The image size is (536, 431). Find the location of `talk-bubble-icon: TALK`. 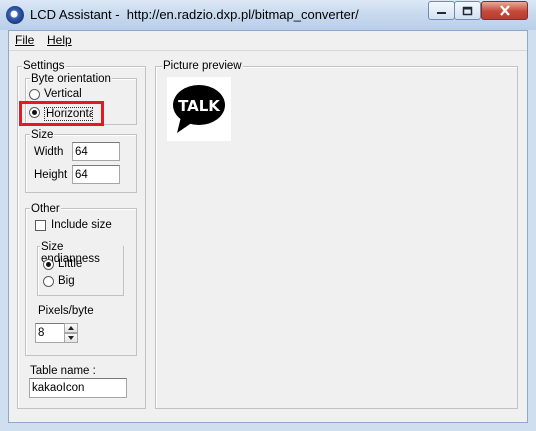

talk-bubble-icon: TALK is located at coordinates (199, 109).